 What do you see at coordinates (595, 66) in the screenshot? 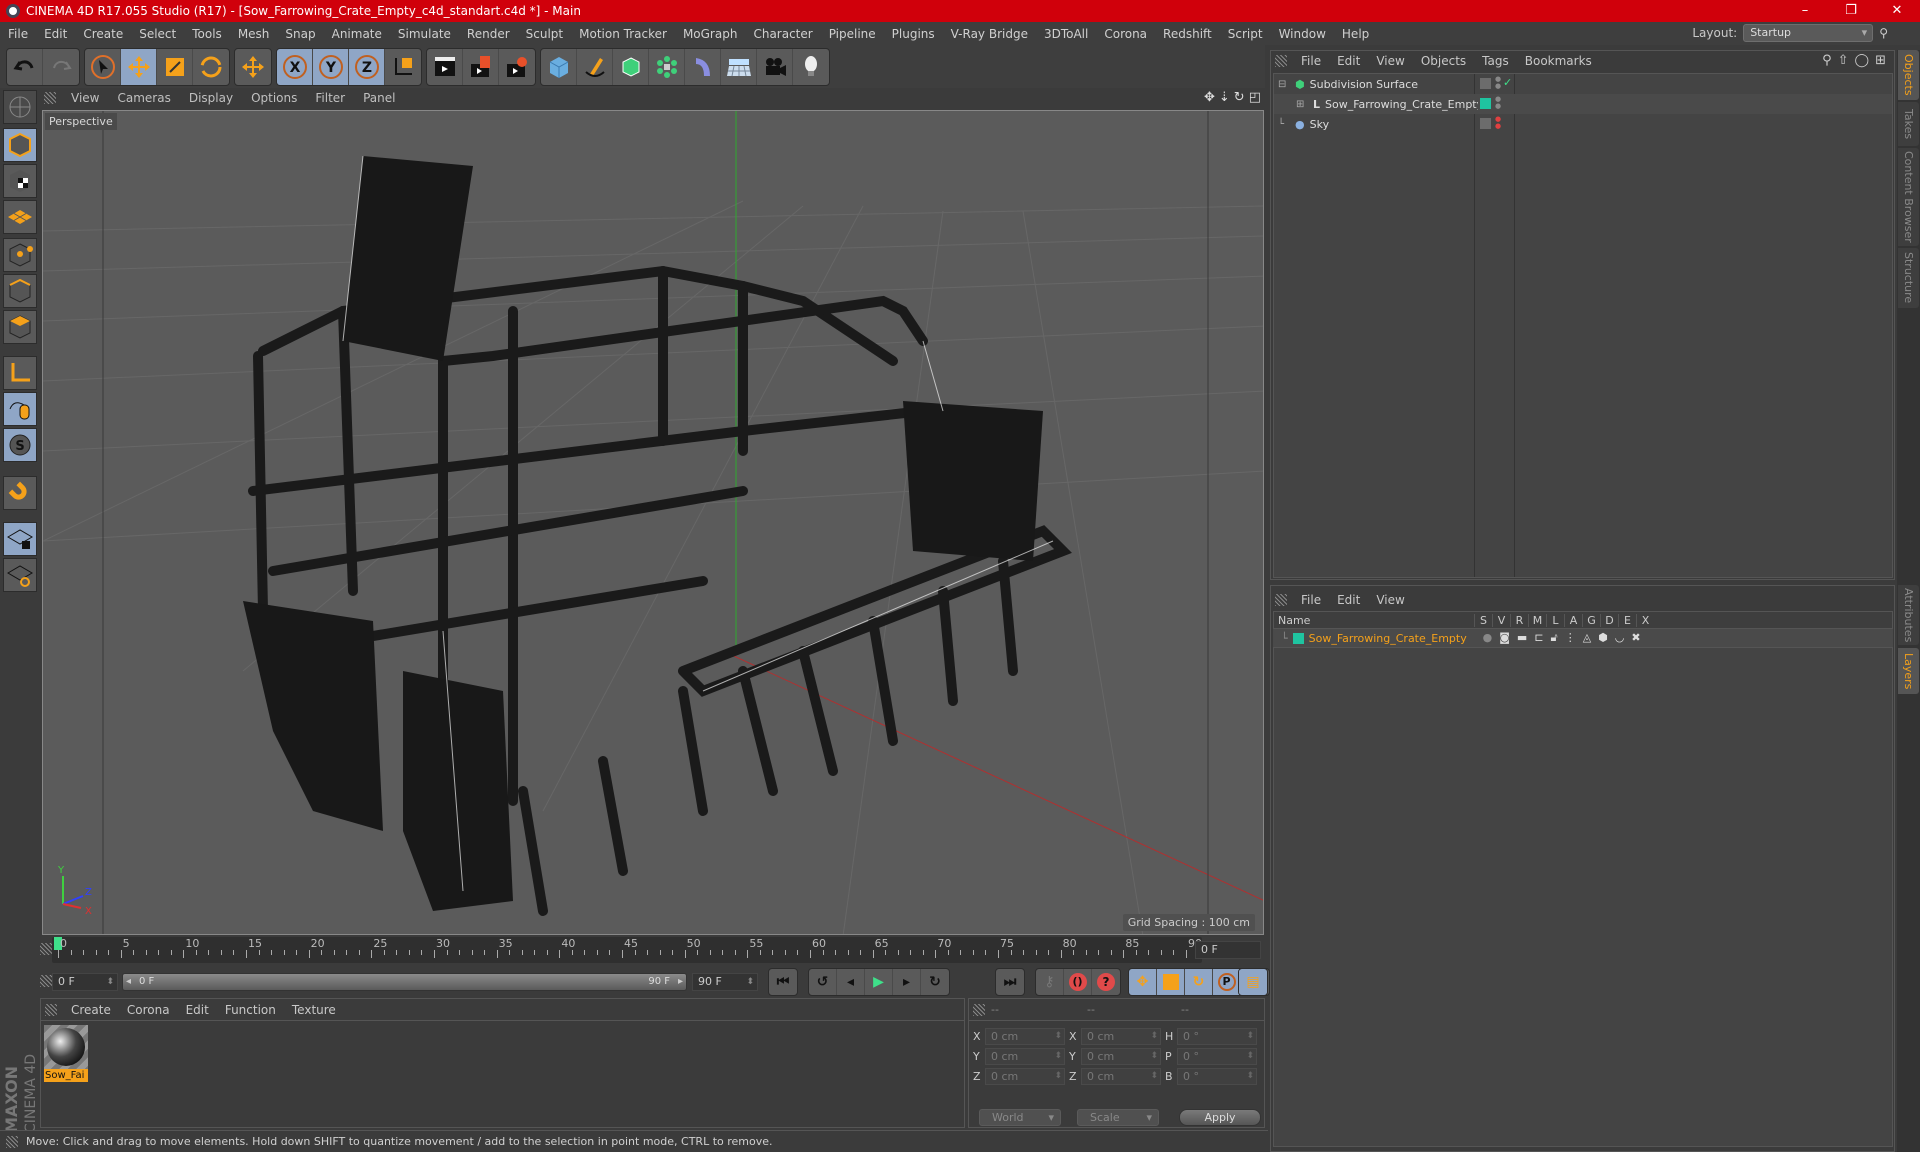
I see `pen-spline-icon` at bounding box center [595, 66].